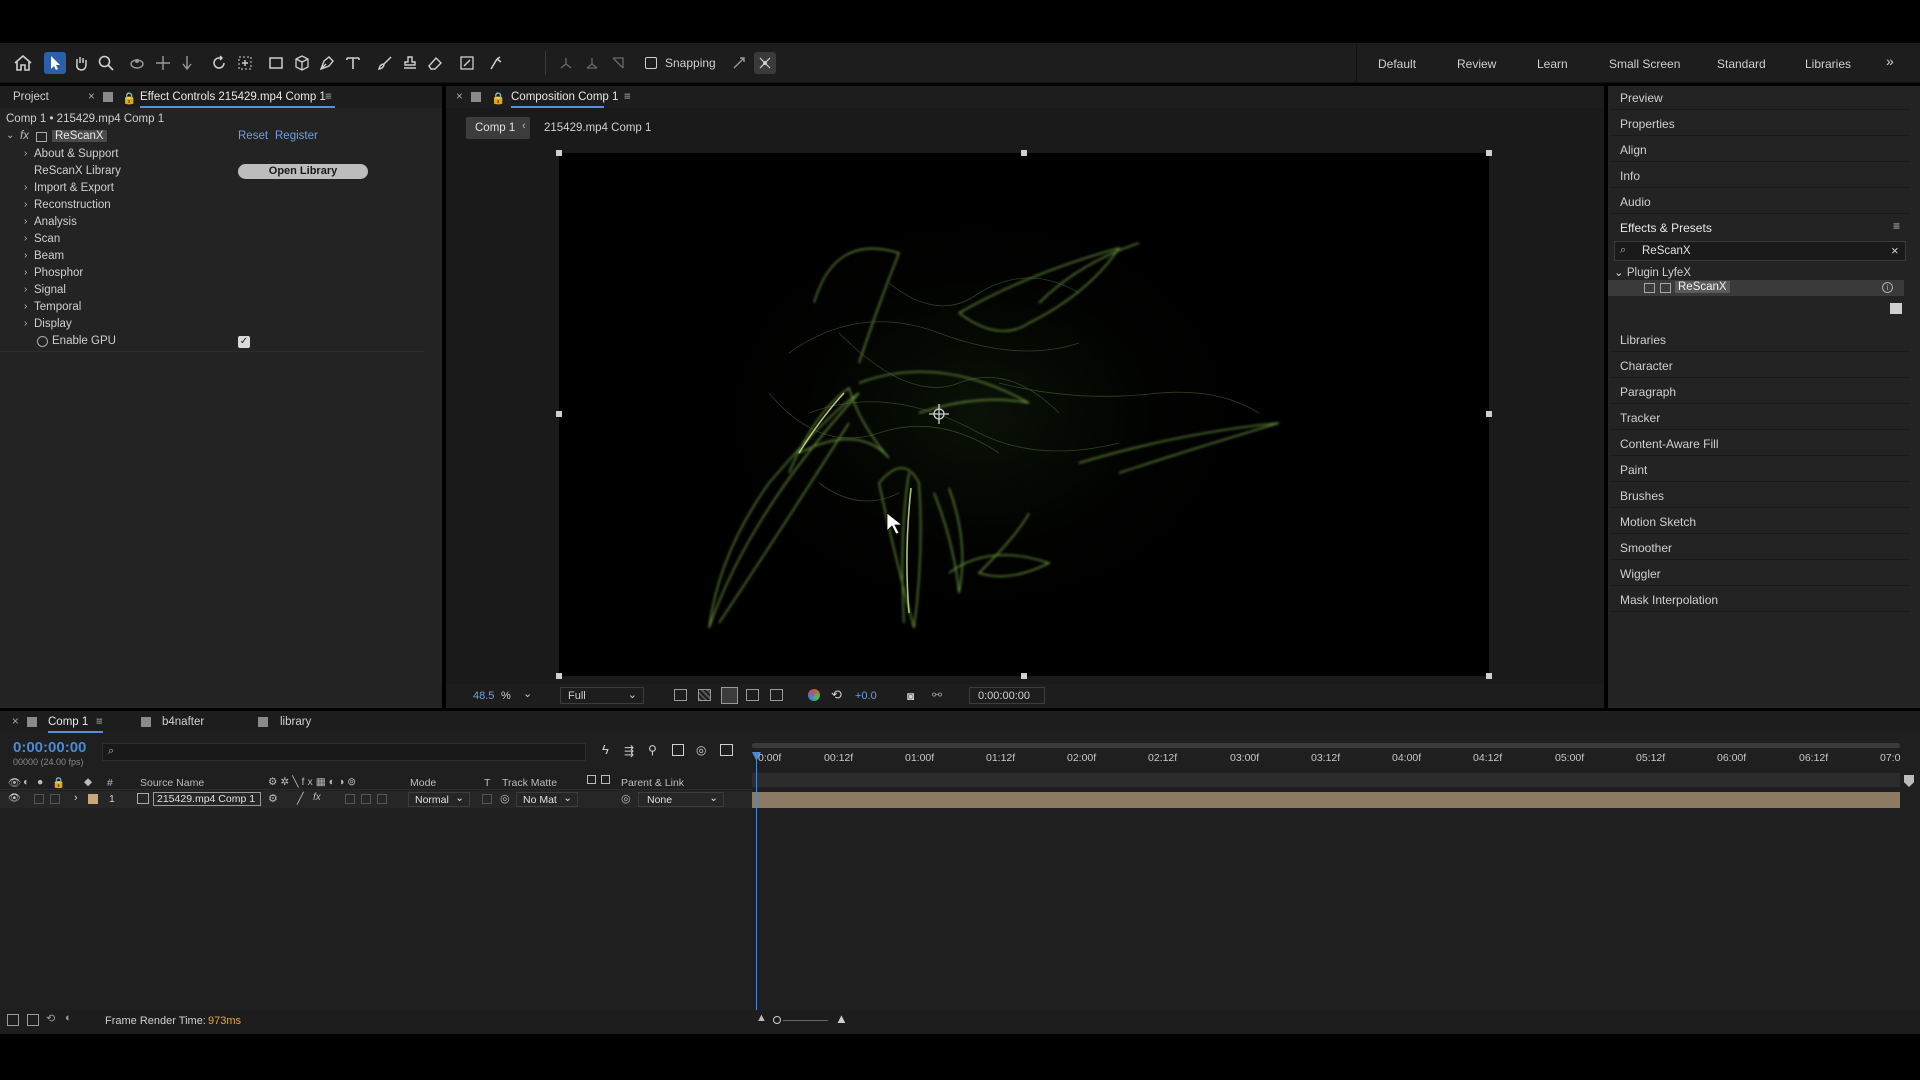 This screenshot has height=1080, width=1920. I want to click on eraser-tool-icon, so click(435, 63).